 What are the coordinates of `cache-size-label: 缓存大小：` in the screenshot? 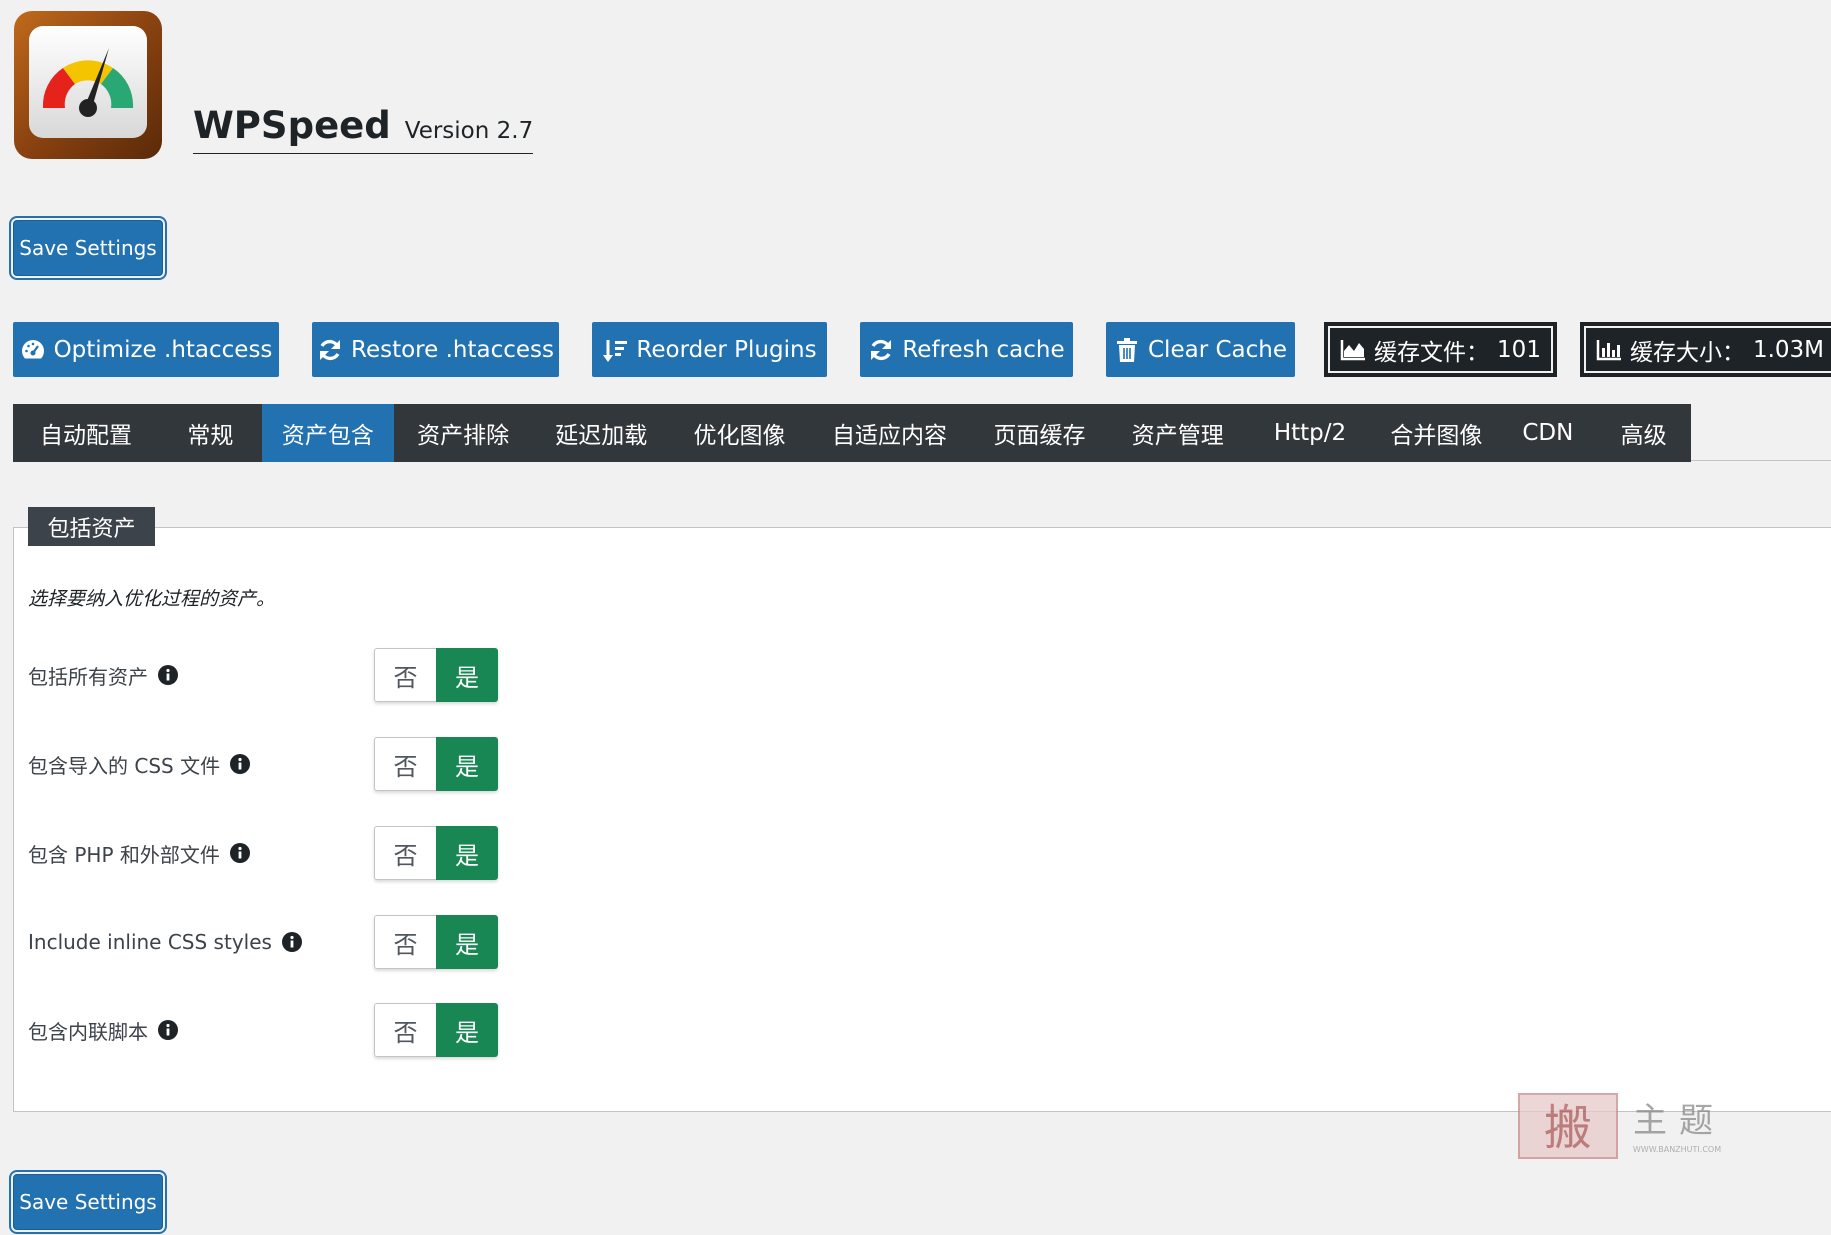 It's located at (1687, 352).